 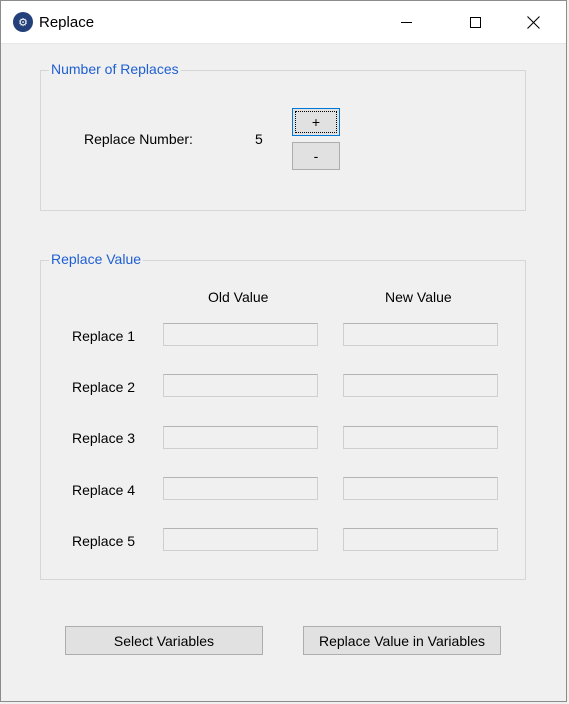 I want to click on minimize-button, so click(x=406, y=22).